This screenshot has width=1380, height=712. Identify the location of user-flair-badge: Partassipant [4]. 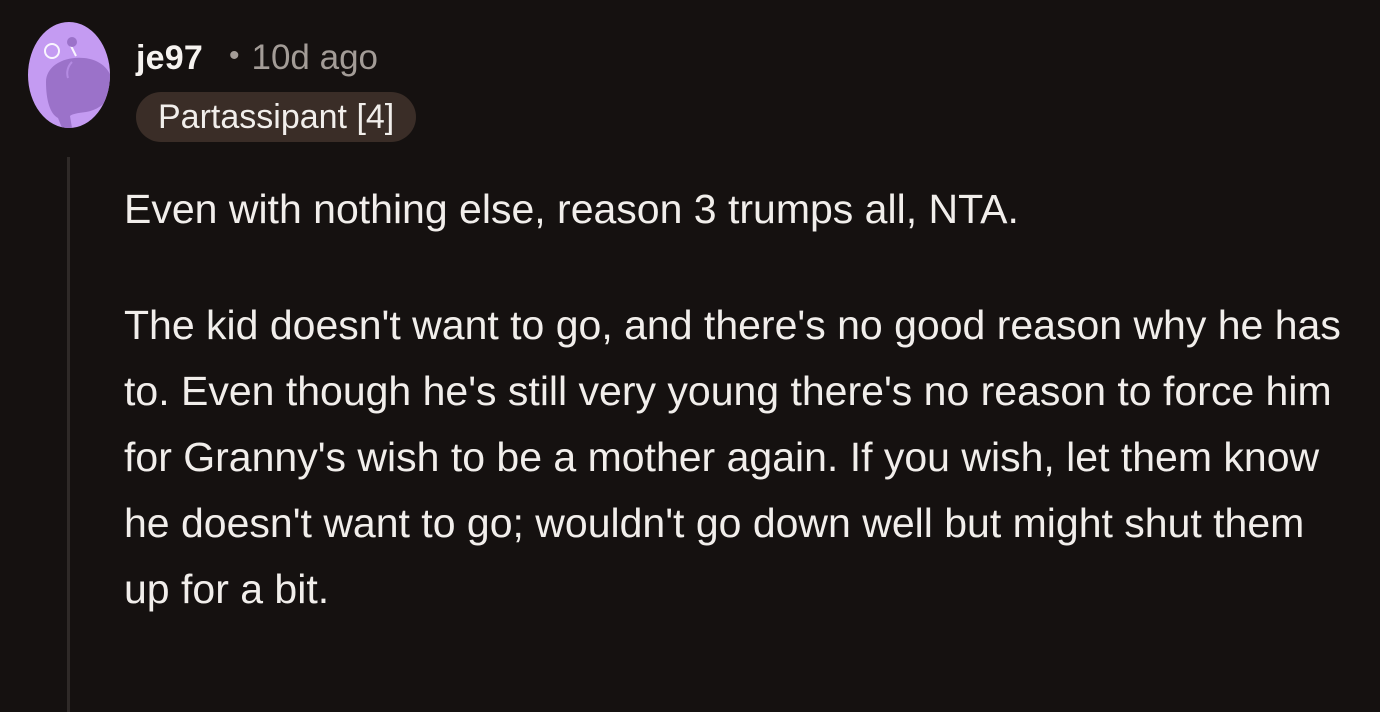
(276, 117).